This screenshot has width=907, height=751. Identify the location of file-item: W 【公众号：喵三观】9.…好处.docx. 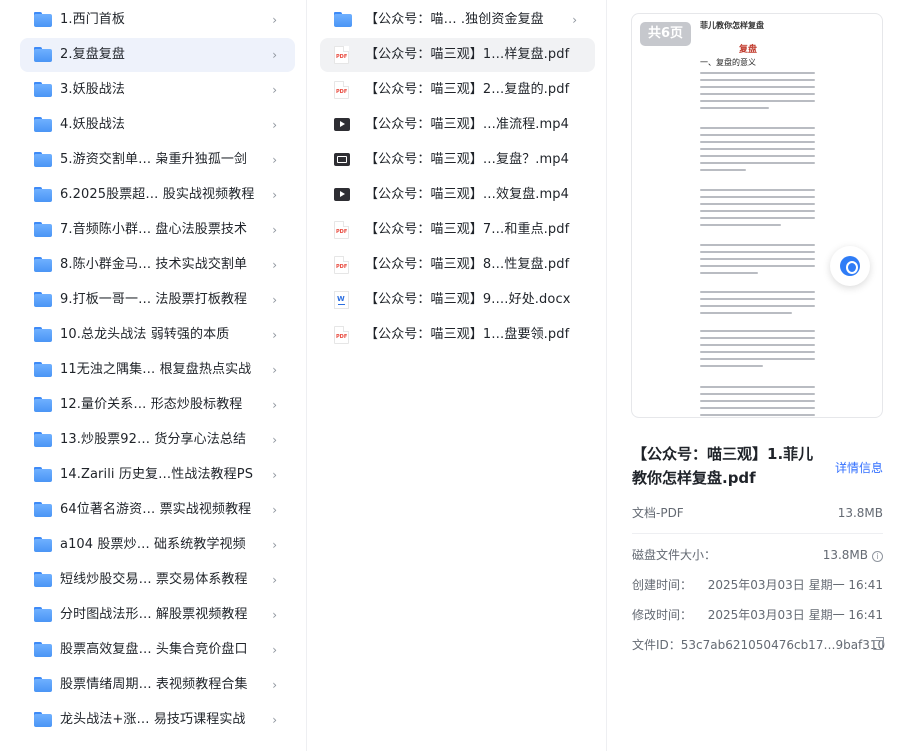
(457, 300).